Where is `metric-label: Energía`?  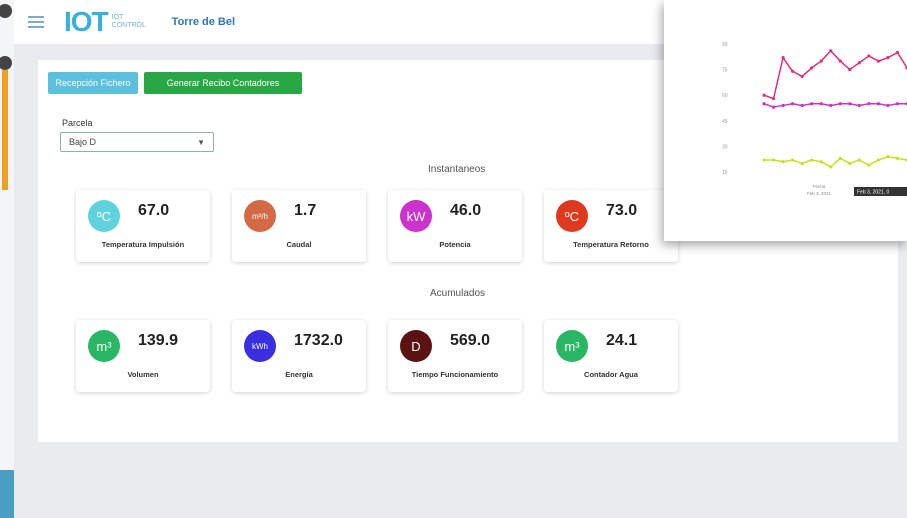 metric-label: Energía is located at coordinates (299, 374).